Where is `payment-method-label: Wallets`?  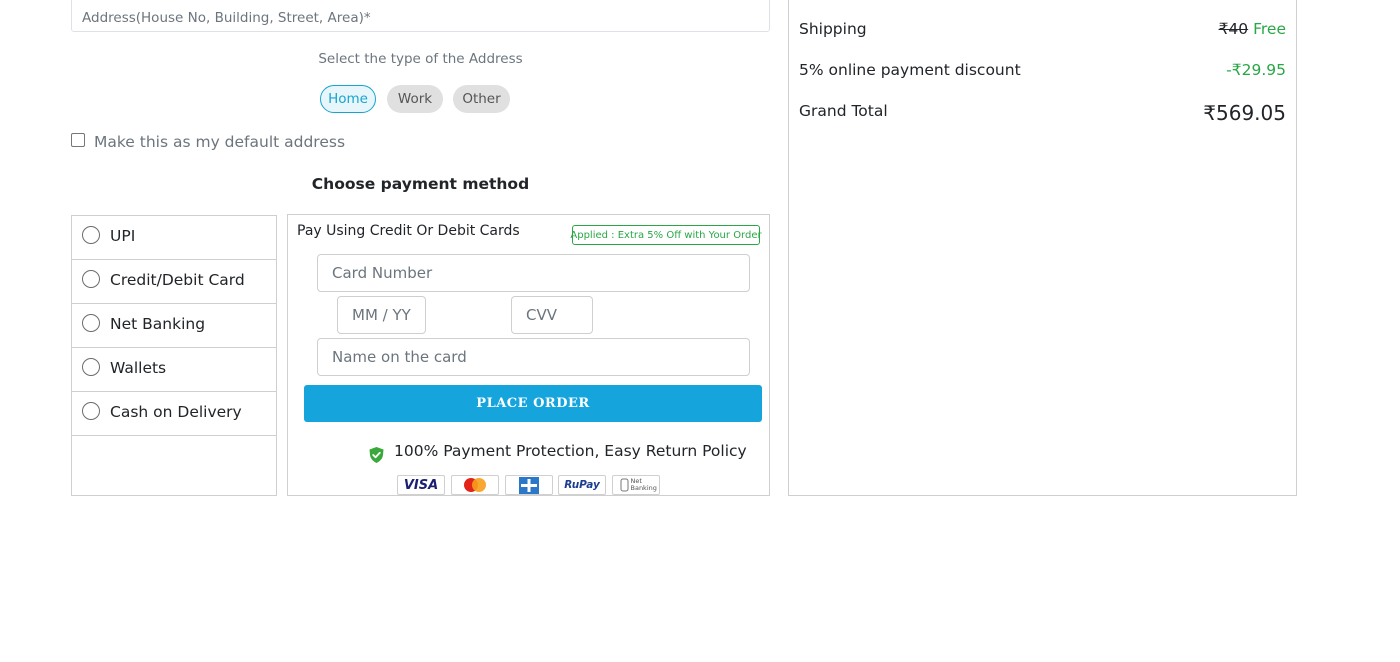 payment-method-label: Wallets is located at coordinates (138, 368).